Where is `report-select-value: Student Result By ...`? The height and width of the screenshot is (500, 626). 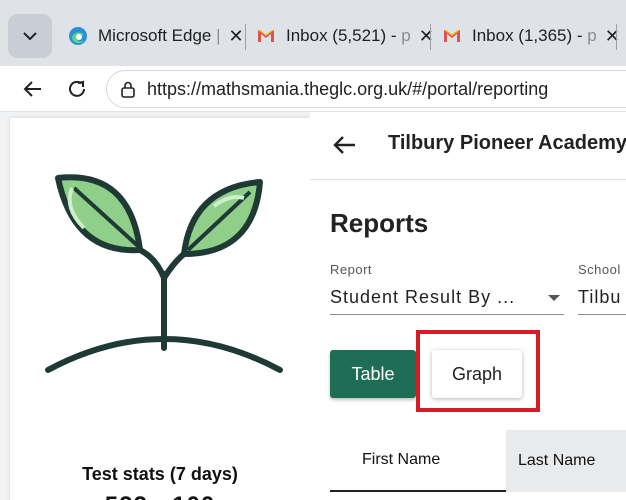
report-select-value: Student Result By ... is located at coordinates (447, 298).